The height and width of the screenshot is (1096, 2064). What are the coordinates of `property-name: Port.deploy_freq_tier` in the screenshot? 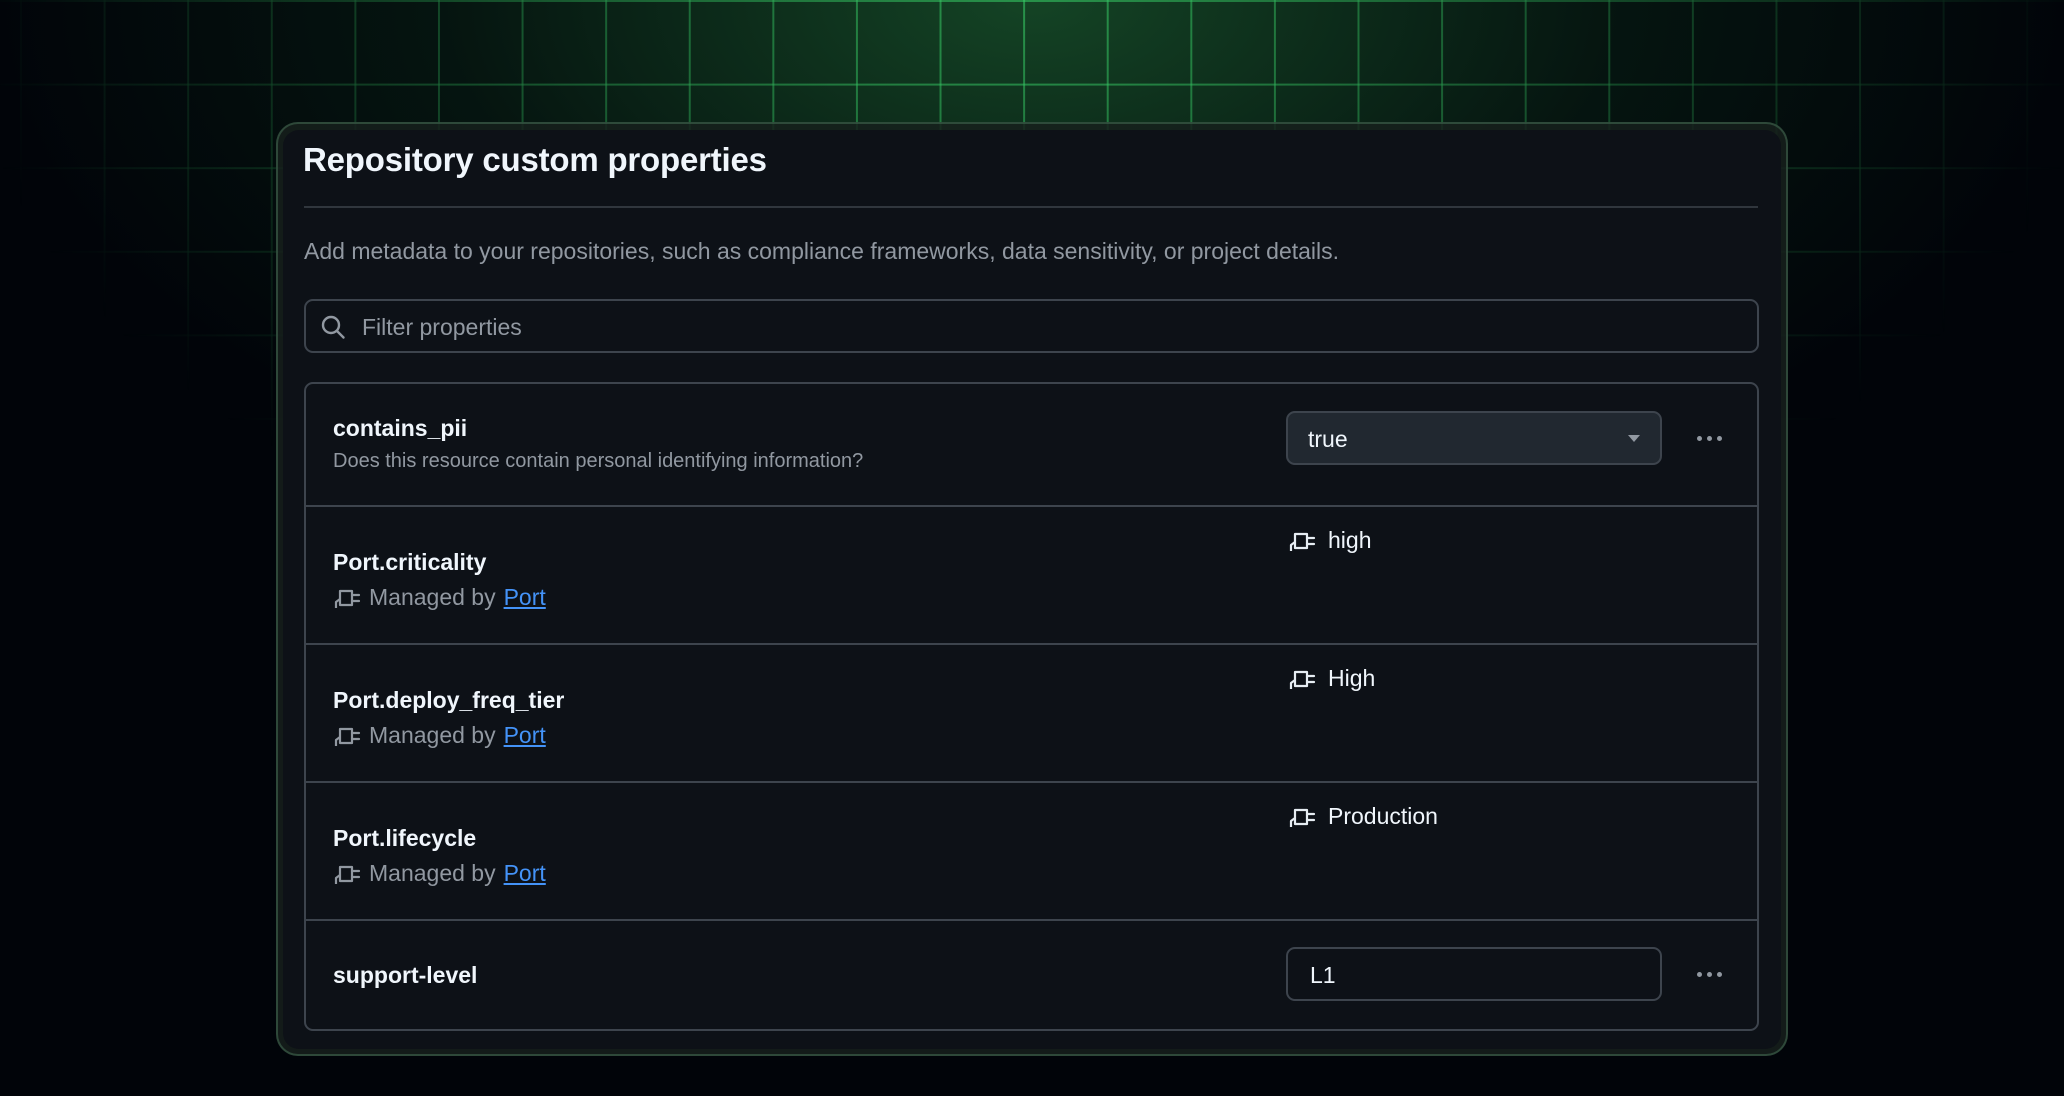 It's located at (449, 700).